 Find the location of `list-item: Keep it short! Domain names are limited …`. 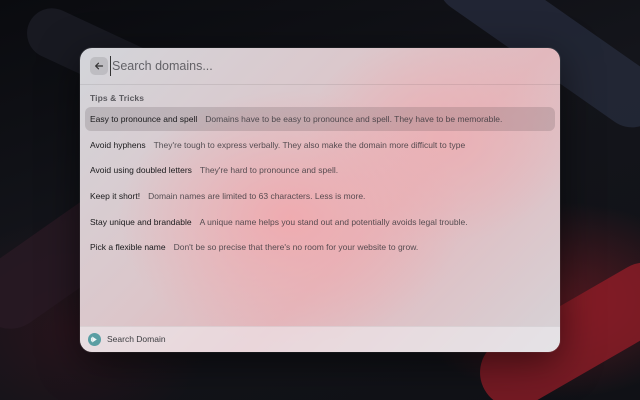

list-item: Keep it short! Domain names are limited … is located at coordinates (320, 196).